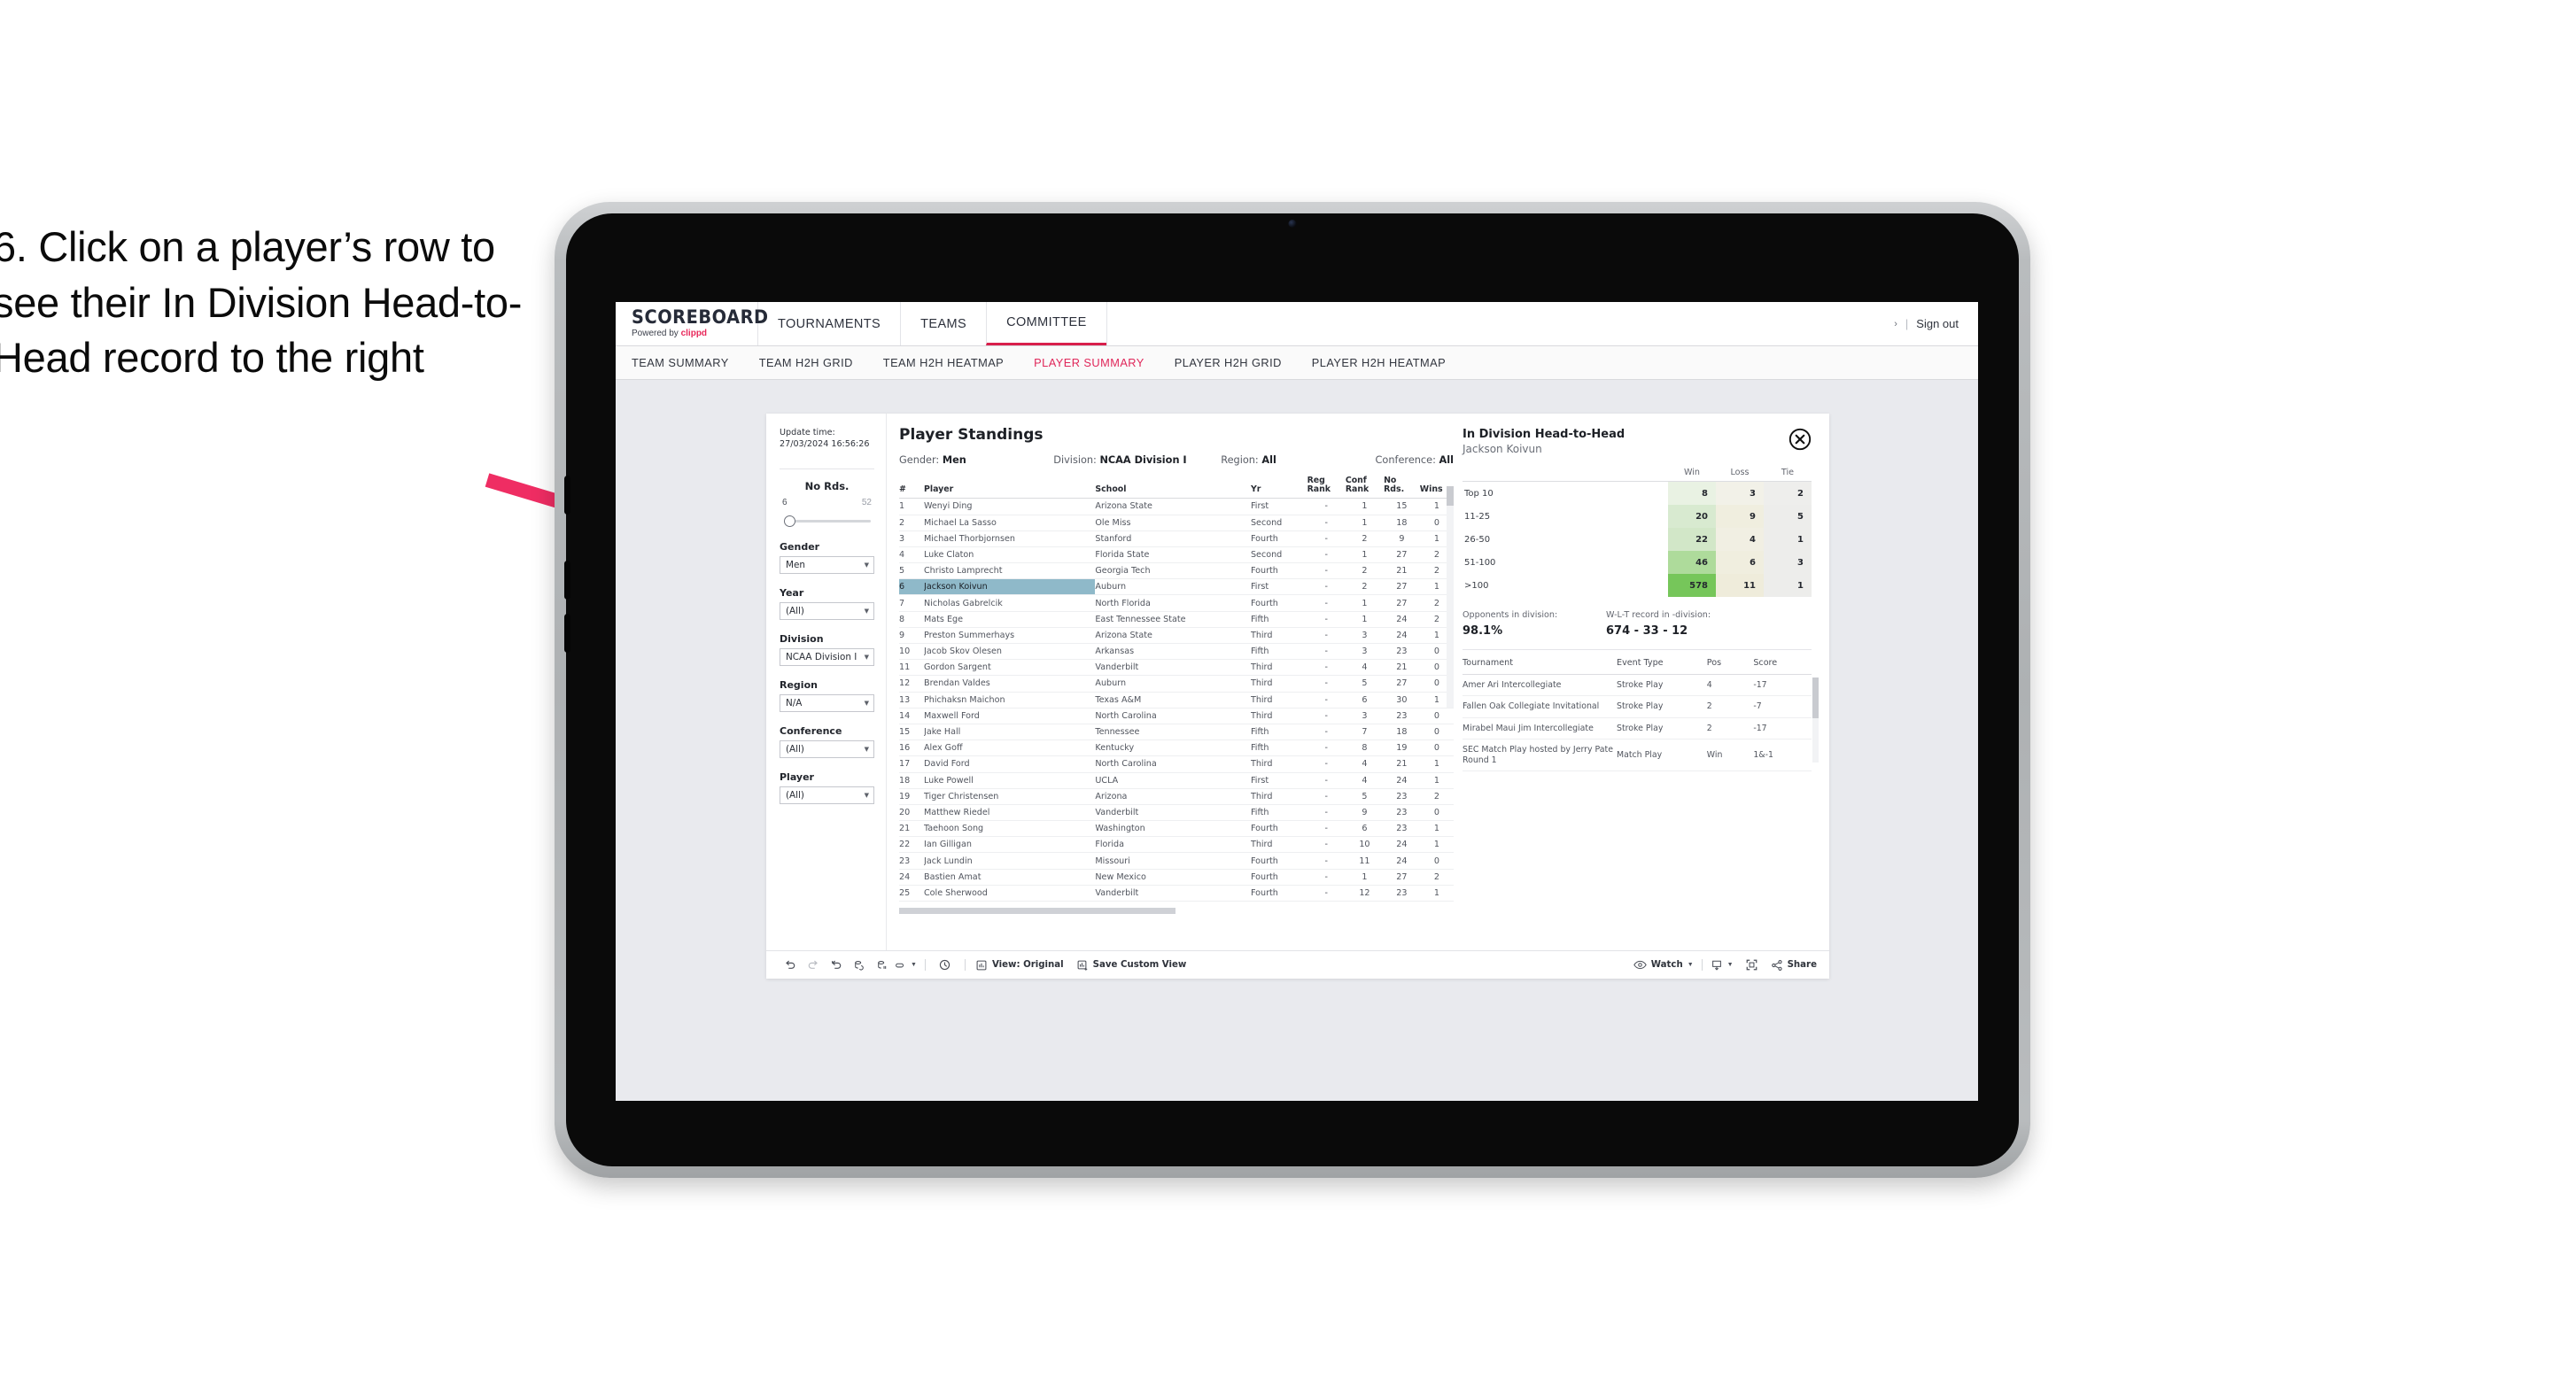  Describe the element at coordinates (1176, 523) in the screenshot. I see `table-row: 2 Michael La Sasso Ole Miss Second -1 18 0` at that location.